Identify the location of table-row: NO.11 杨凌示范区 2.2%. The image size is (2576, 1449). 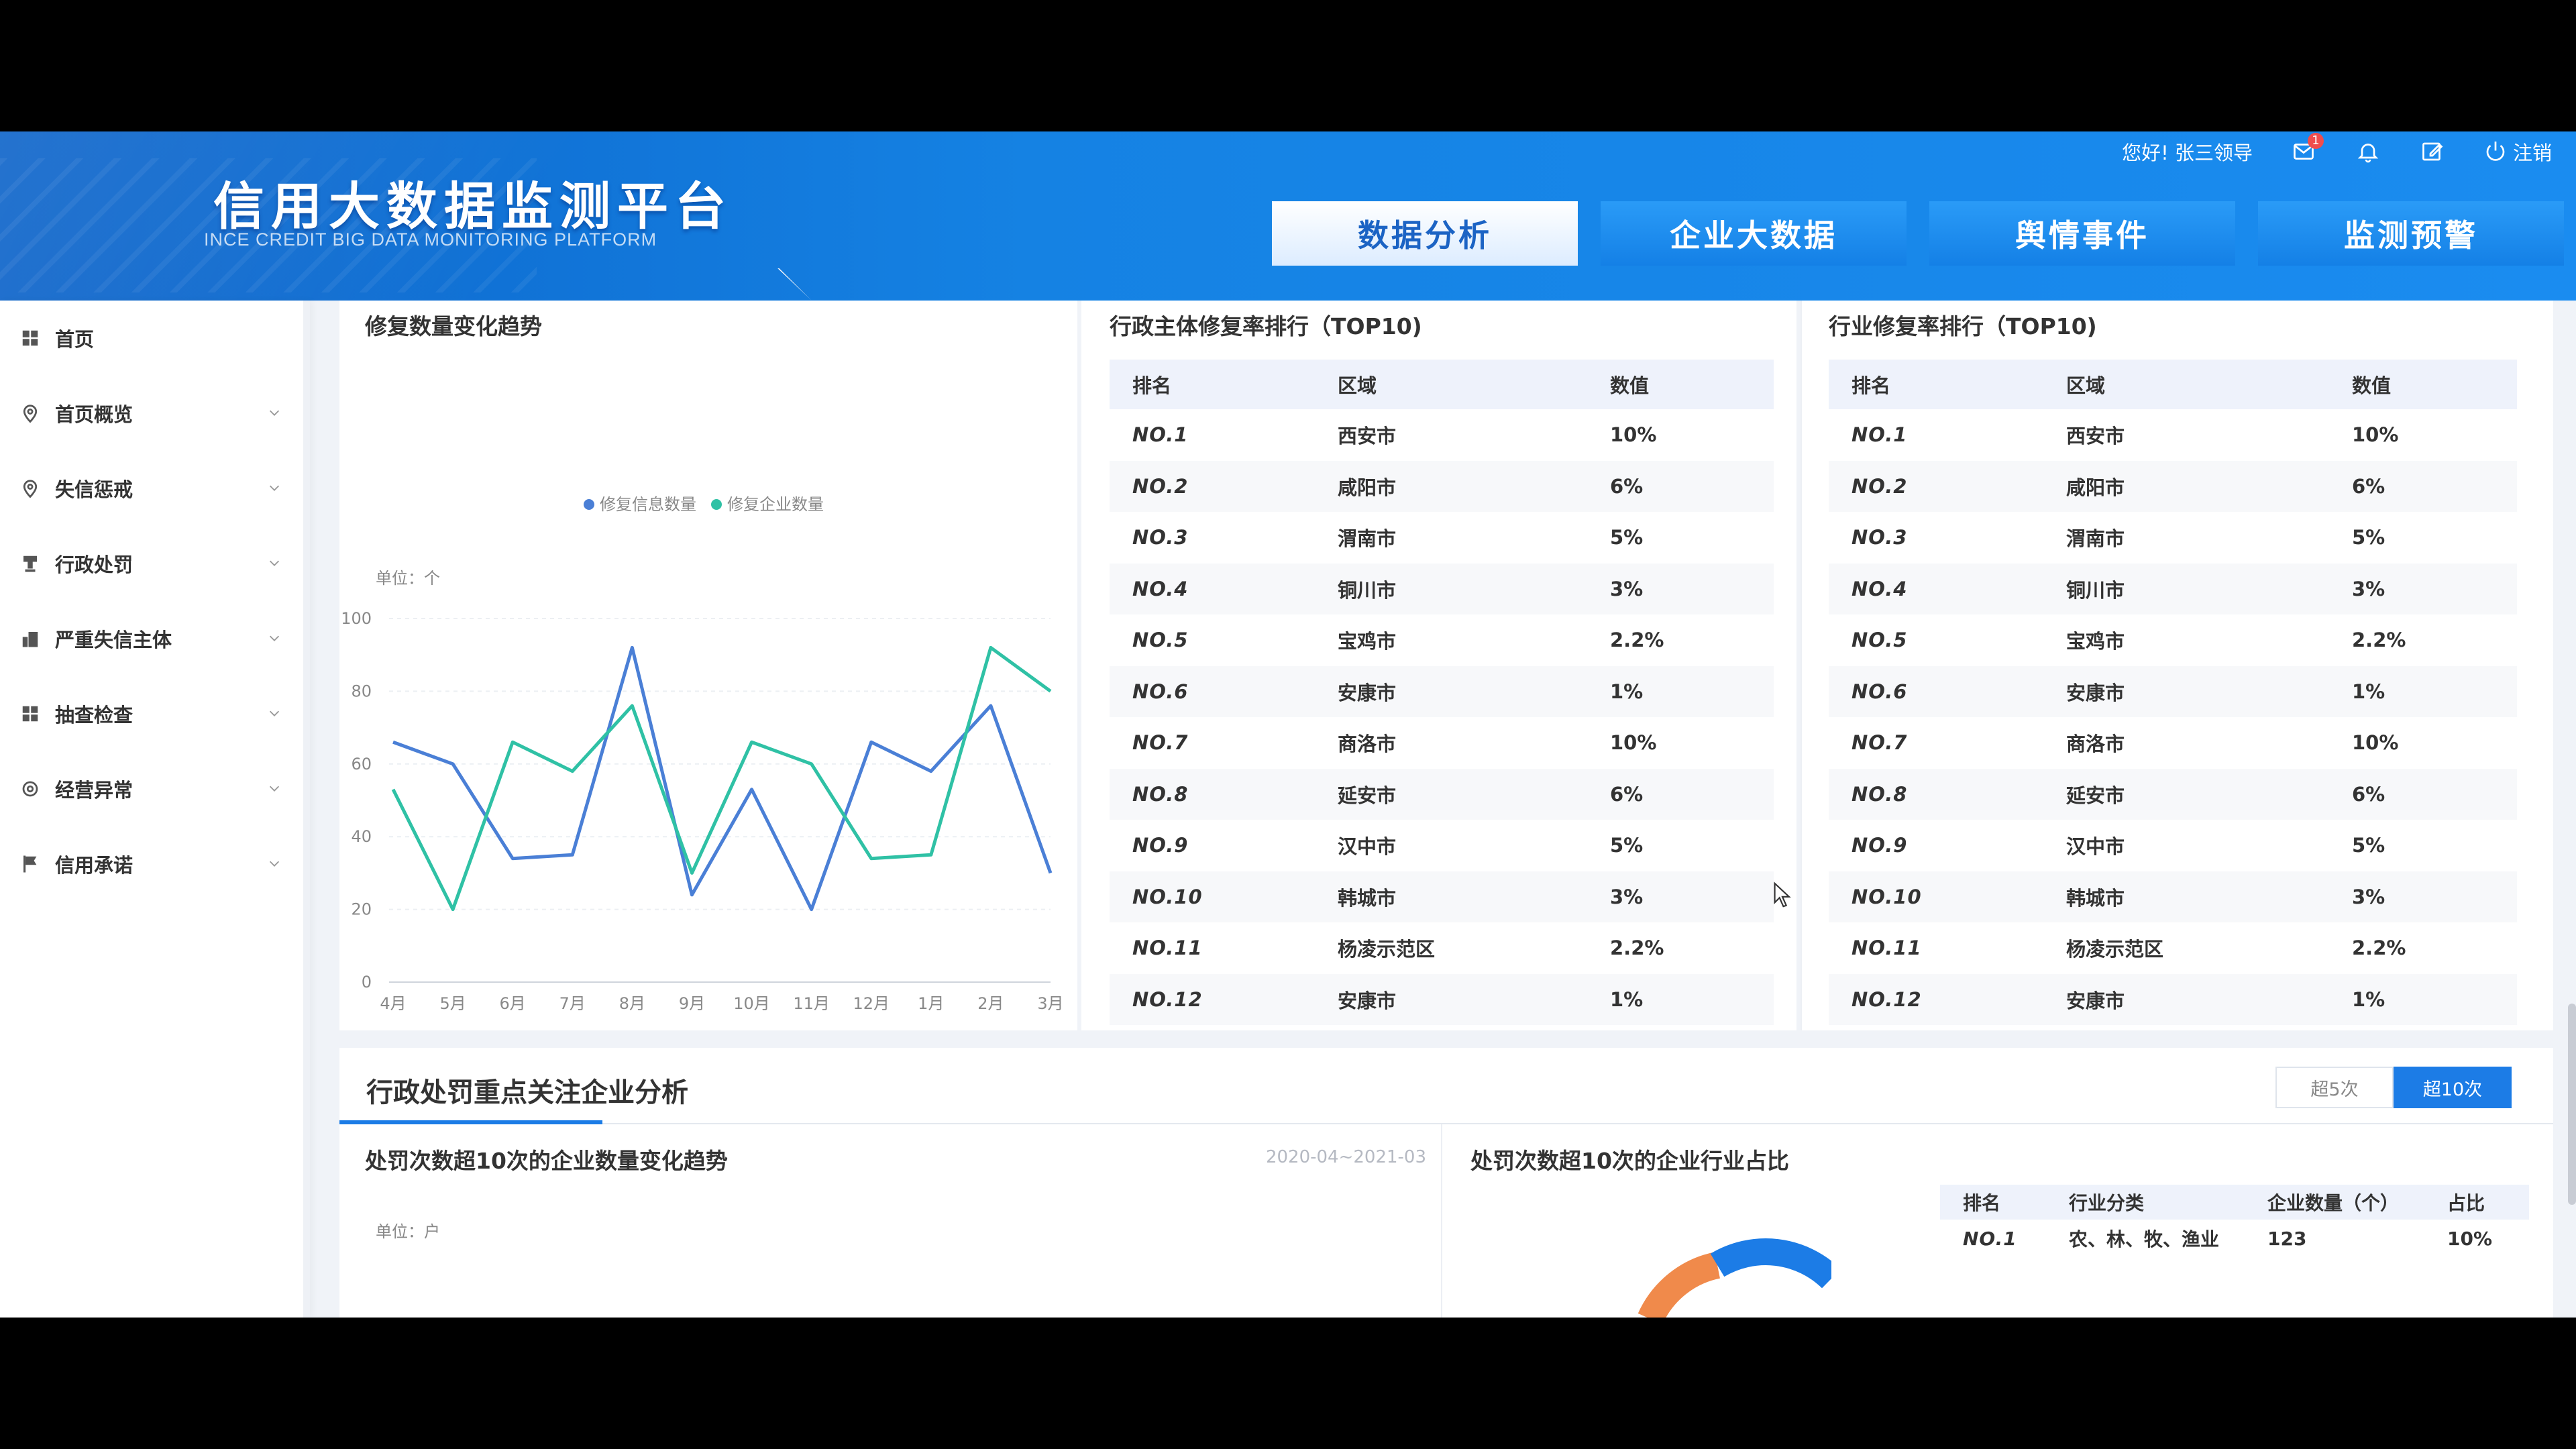
(2173, 948).